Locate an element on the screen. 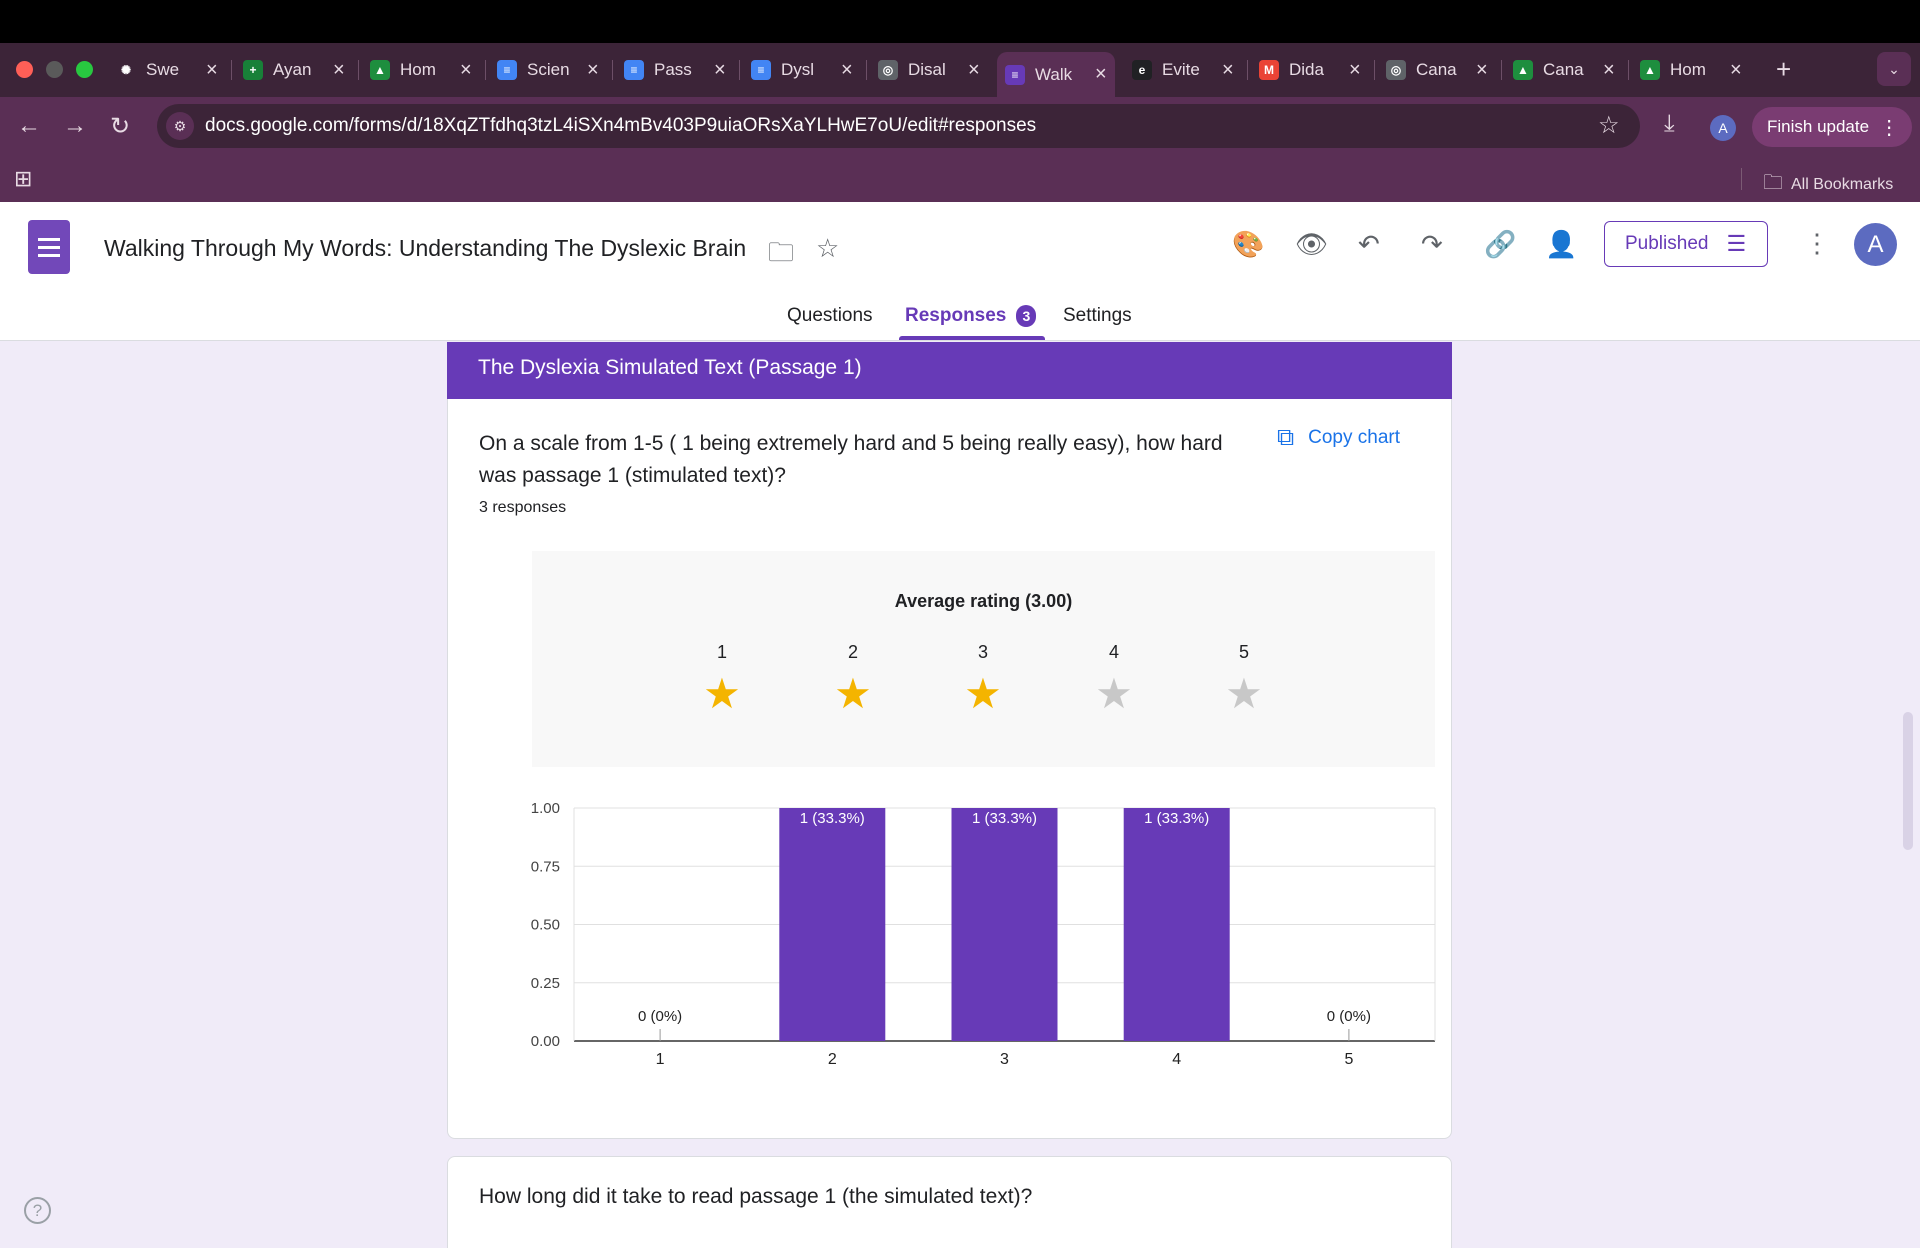 The image size is (1920, 1248). preview-eye-icon: 👁 is located at coordinates (1311, 244).